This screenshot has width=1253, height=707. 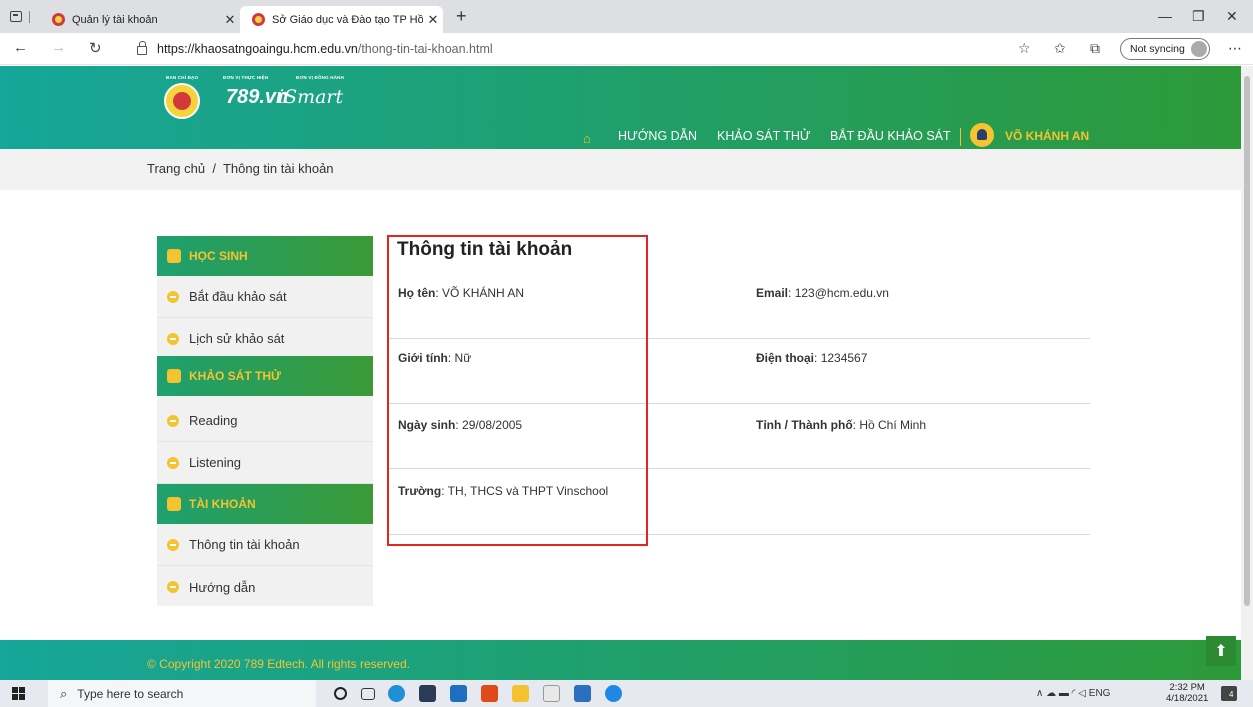 What do you see at coordinates (320, 77) in the screenshot?
I see `caps-partner: ĐƠN VỊ ĐỒNG HÀNH` at bounding box center [320, 77].